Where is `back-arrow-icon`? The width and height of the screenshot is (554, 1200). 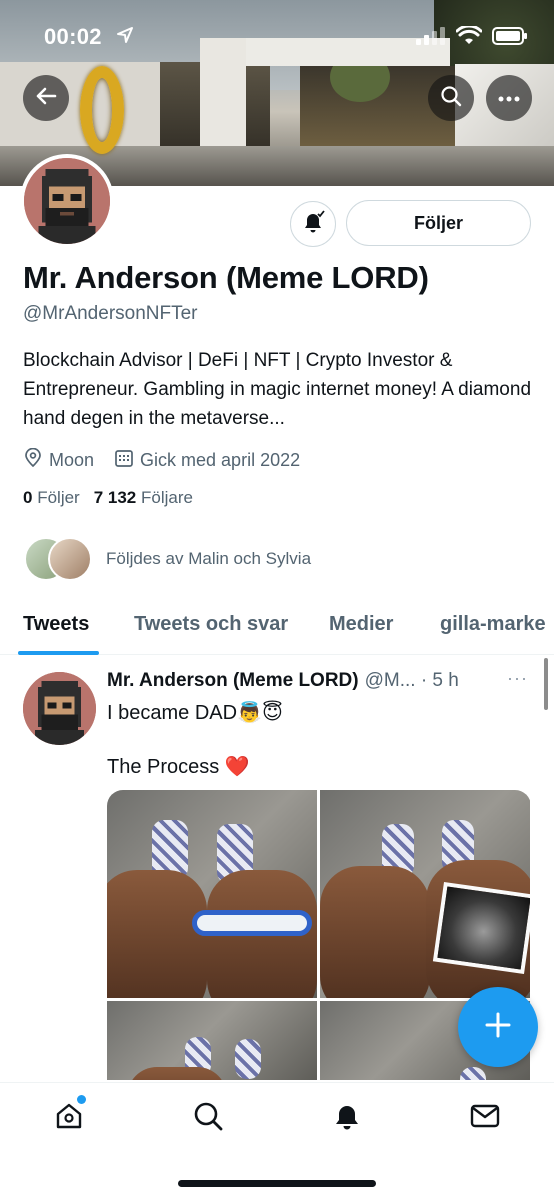 back-arrow-icon is located at coordinates (46, 98).